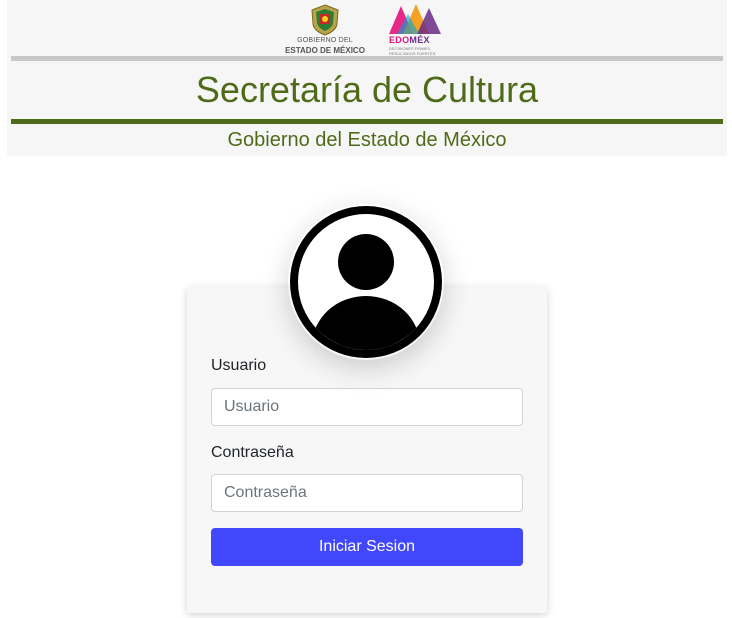 The image size is (732, 618). Describe the element at coordinates (239, 365) in the screenshot. I see `username-label: Usuario` at that location.